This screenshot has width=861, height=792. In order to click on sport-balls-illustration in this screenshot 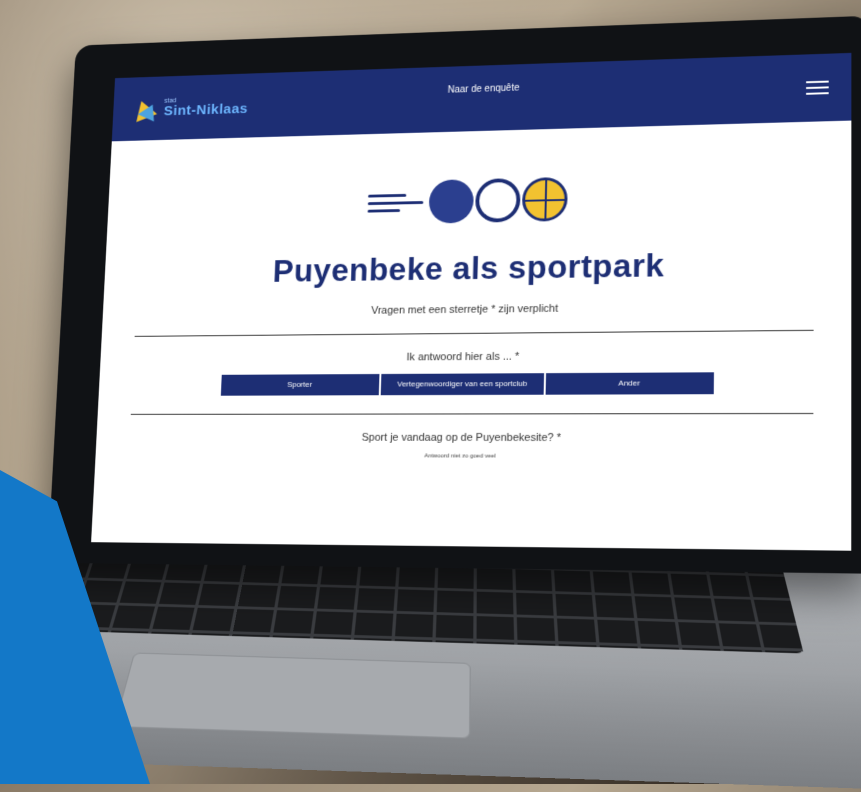, I will do `click(479, 199)`.